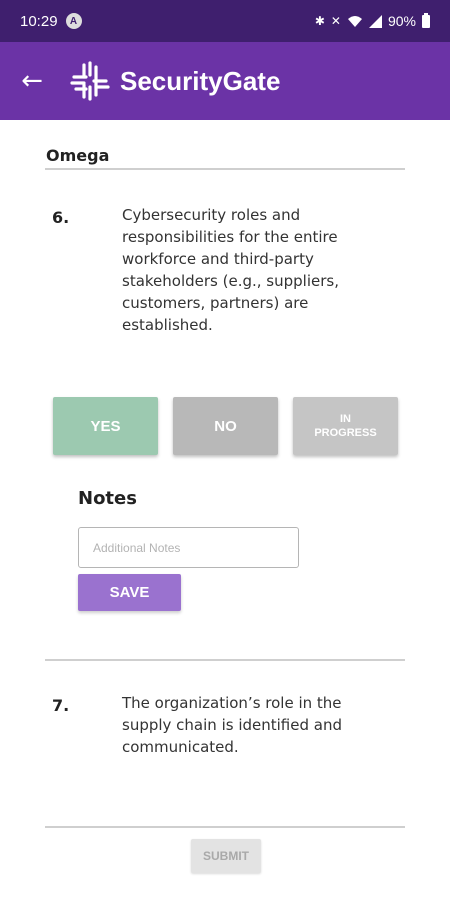 Image resolution: width=450 pixels, height=900 pixels. I want to click on question-number: 7., so click(61, 705).